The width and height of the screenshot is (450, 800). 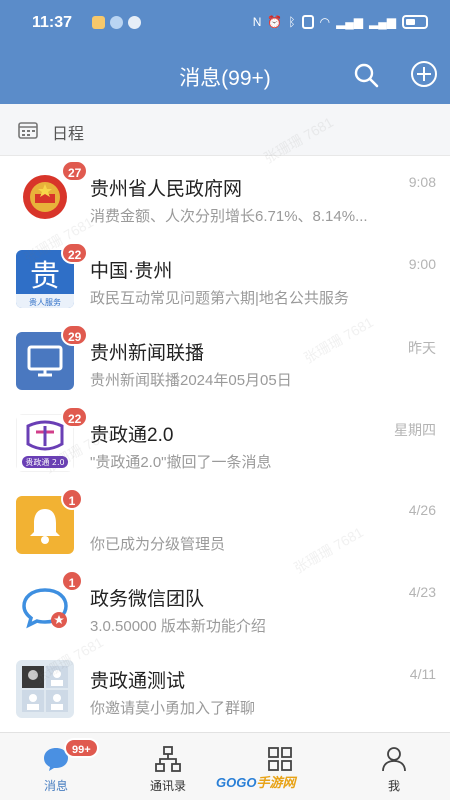 I want to click on conversation-name: 中国·贵州, so click(x=131, y=271).